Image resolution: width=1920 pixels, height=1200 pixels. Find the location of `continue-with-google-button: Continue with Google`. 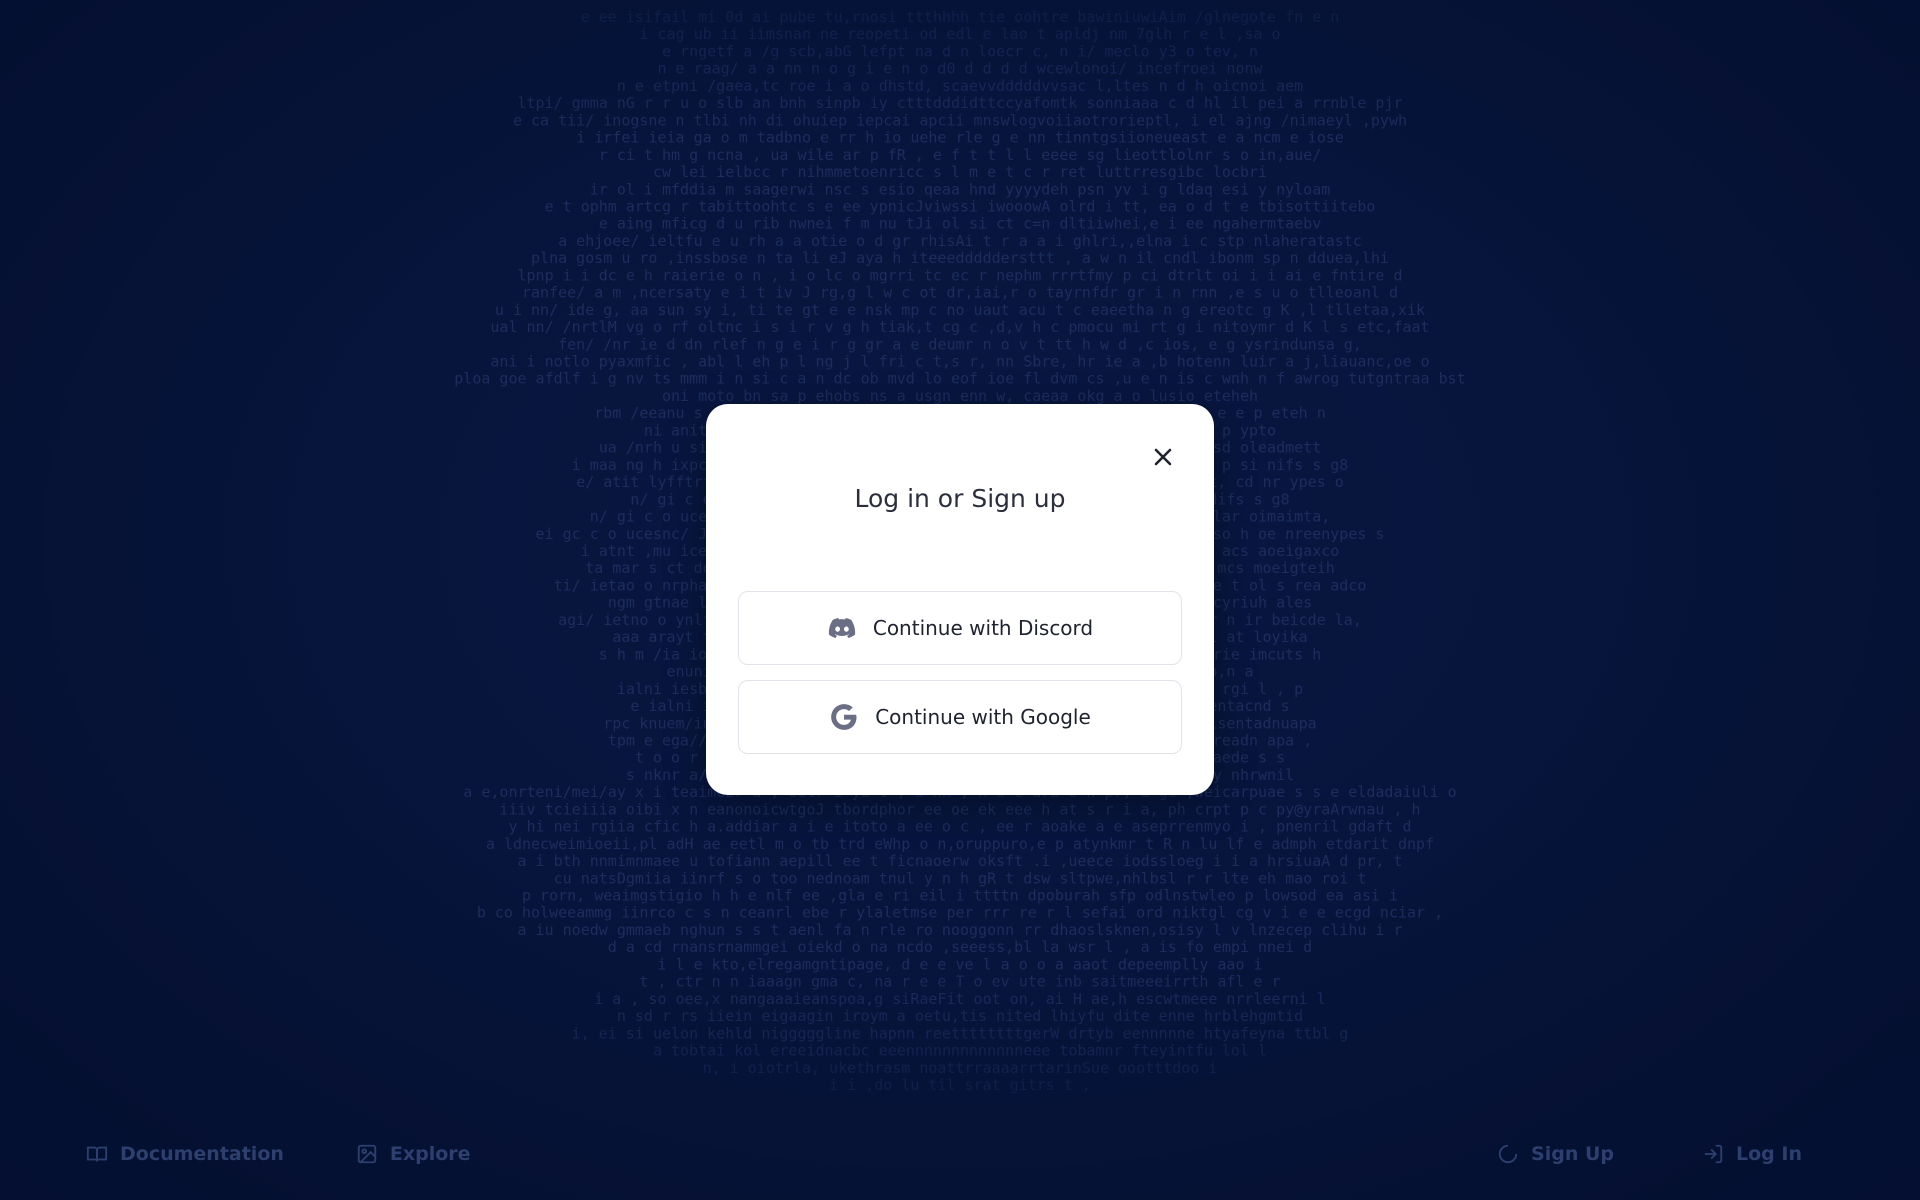

continue-with-google-button: Continue with Google is located at coordinates (960, 717).